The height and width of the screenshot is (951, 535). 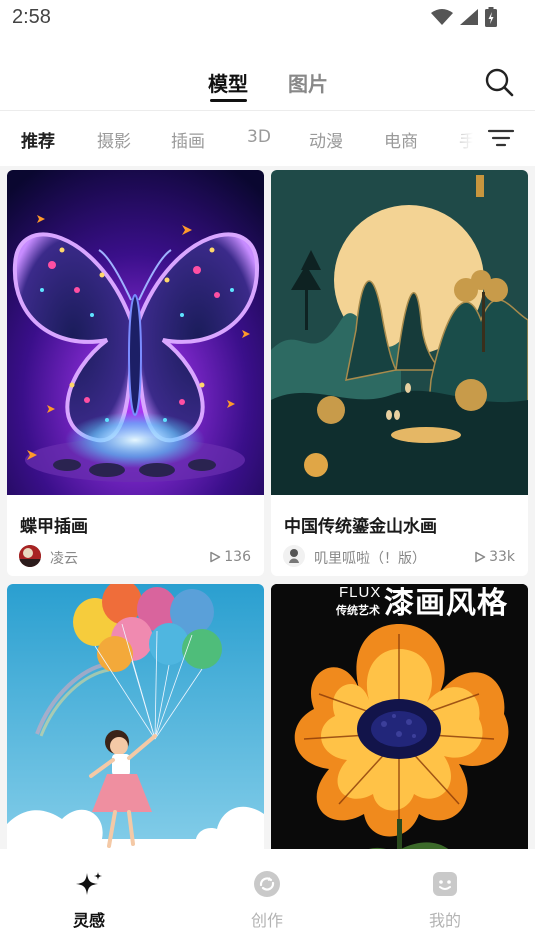 What do you see at coordinates (401, 139) in the screenshot?
I see `category-ecommerce: 电商` at bounding box center [401, 139].